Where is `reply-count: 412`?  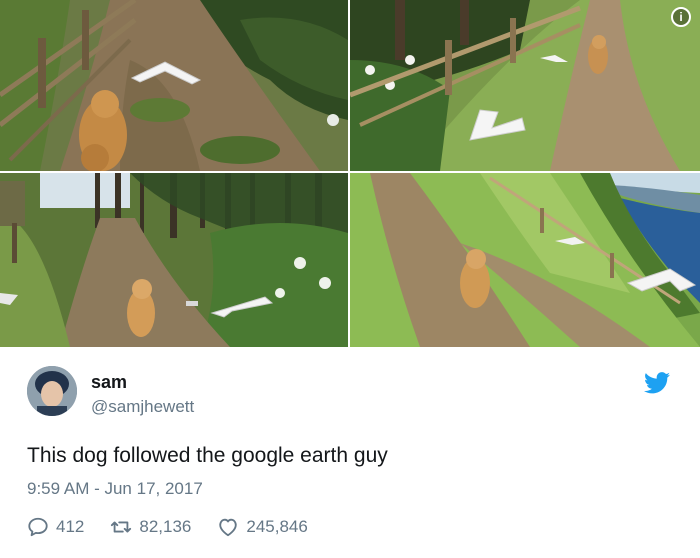 reply-count: 412 is located at coordinates (70, 526).